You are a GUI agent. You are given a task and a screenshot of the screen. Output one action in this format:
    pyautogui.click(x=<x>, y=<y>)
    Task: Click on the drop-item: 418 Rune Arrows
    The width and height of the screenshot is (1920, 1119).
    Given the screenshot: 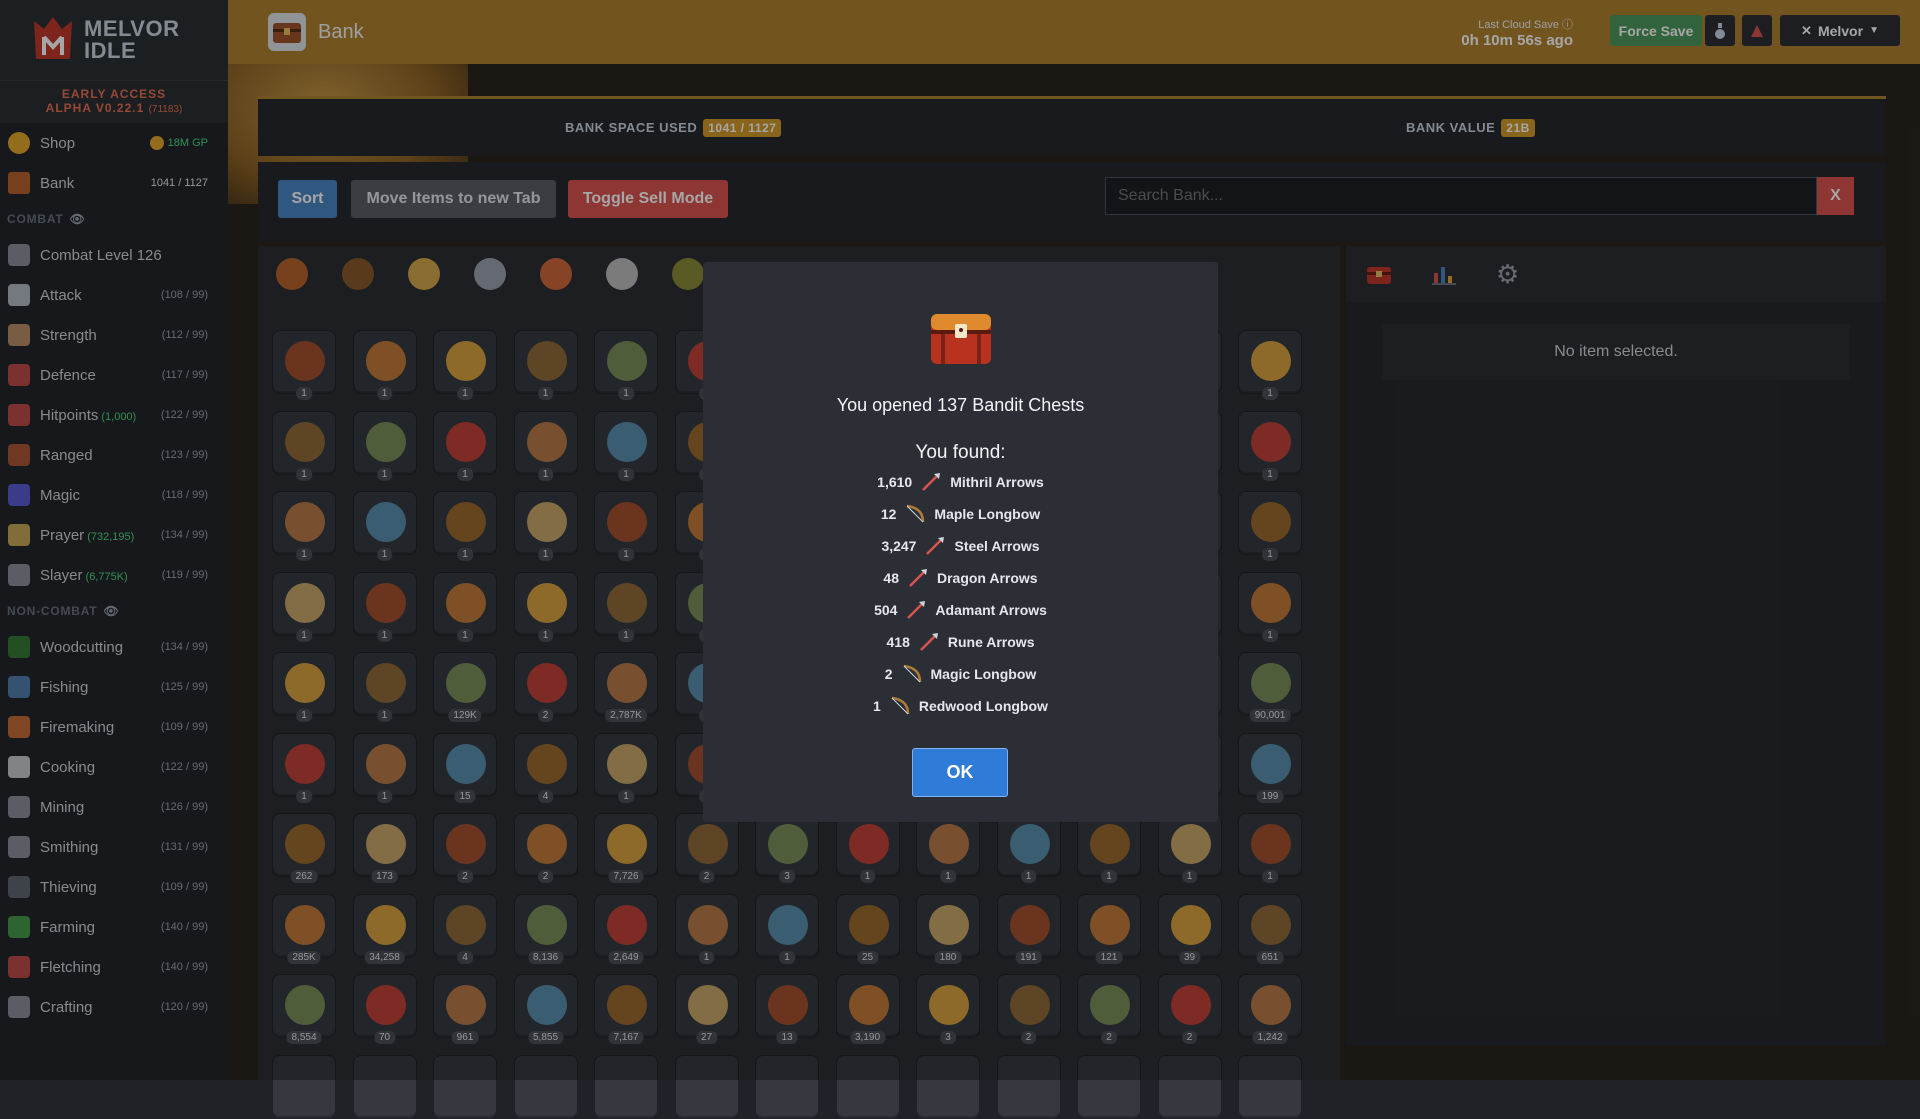 What is the action you would take?
    pyautogui.click(x=960, y=642)
    